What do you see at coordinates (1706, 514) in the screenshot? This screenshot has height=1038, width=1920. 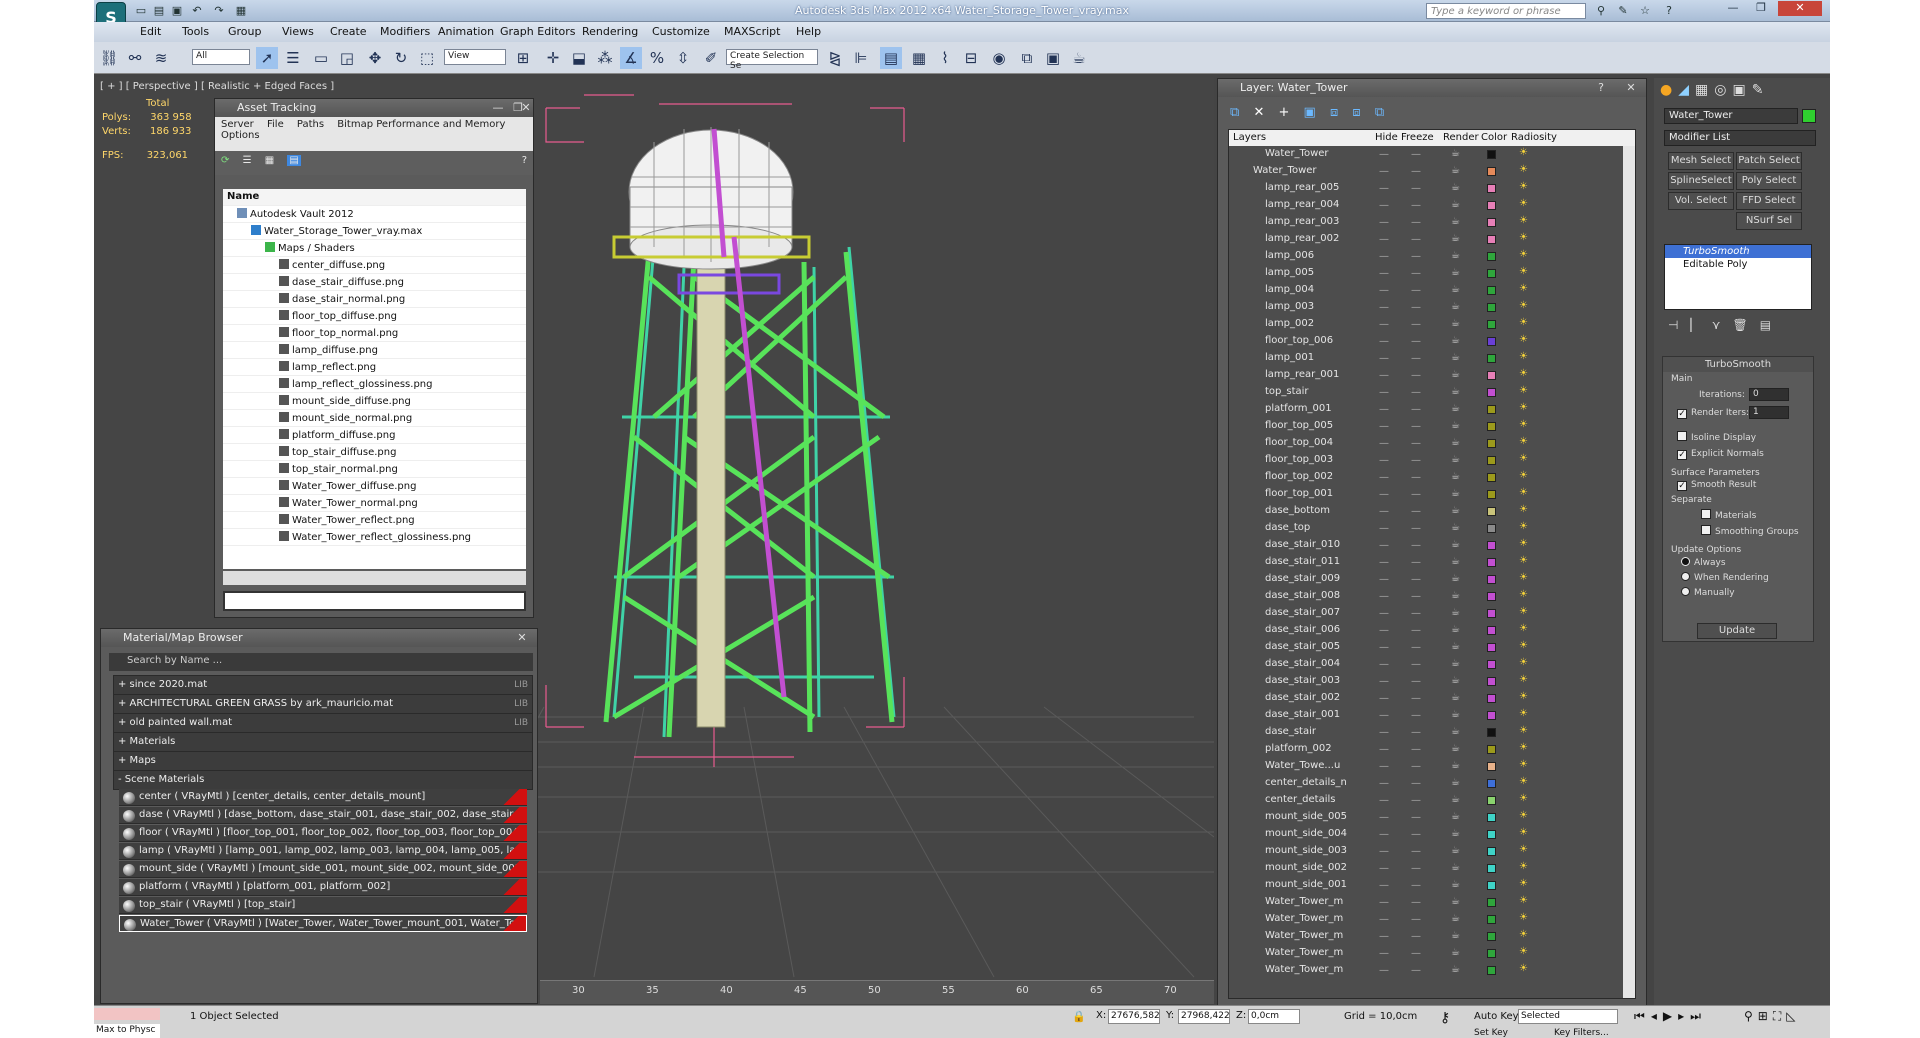 I see `materials-checkbox` at bounding box center [1706, 514].